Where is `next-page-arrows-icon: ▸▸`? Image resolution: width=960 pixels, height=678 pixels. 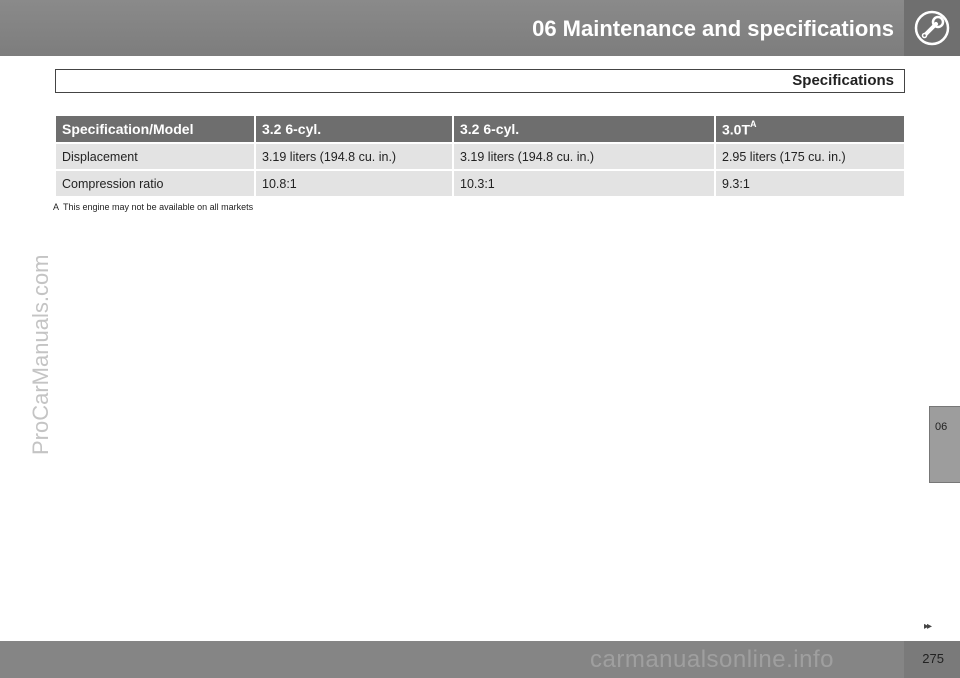 next-page-arrows-icon: ▸▸ is located at coordinates (928, 626).